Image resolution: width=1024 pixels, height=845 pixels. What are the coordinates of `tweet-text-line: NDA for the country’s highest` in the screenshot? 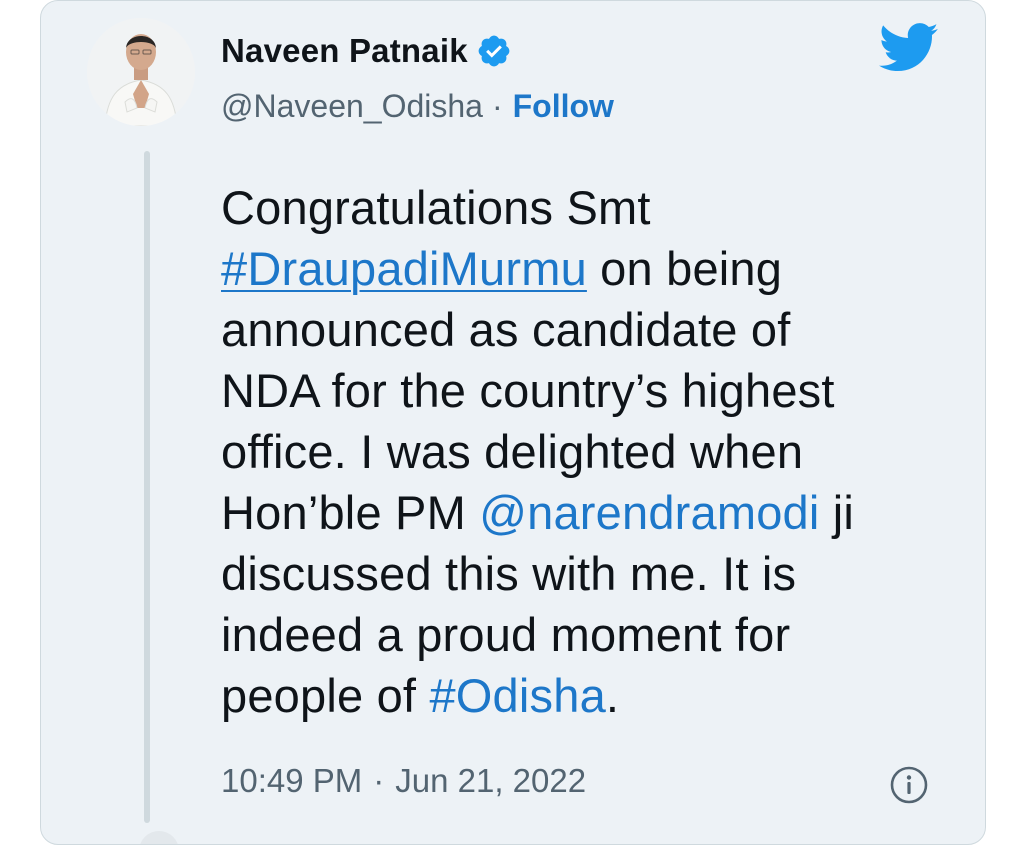 It's located at (571, 390).